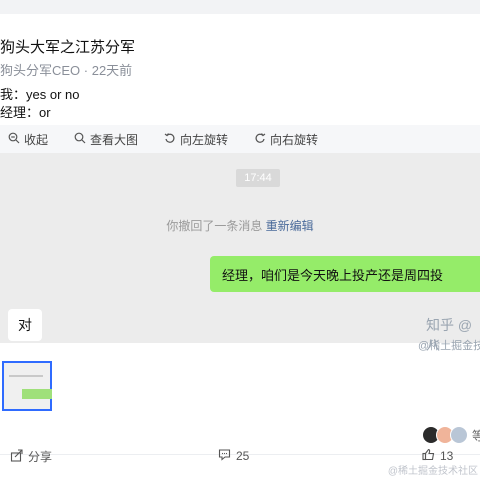  I want to click on post-text-line-2: 经理：or, so click(25, 112).